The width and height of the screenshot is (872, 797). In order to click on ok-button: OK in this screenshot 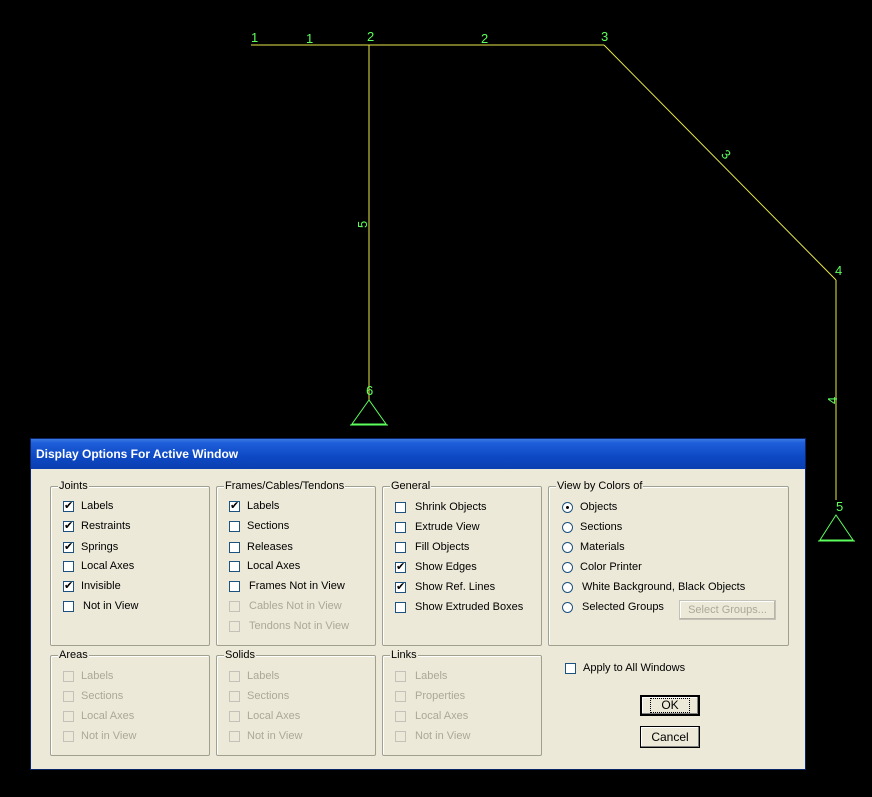, I will do `click(670, 705)`.